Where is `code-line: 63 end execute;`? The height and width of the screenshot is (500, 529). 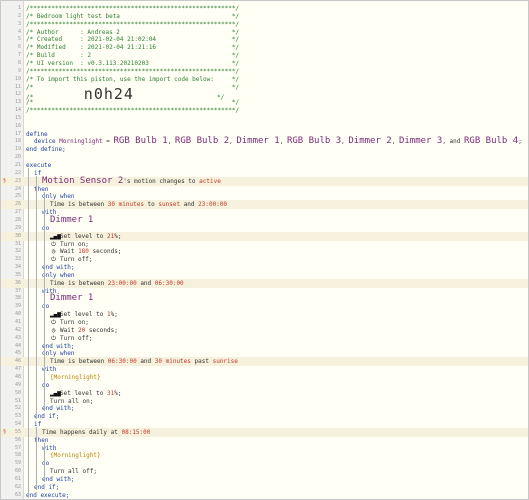
code-line: 63 end execute; is located at coordinates (264, 495).